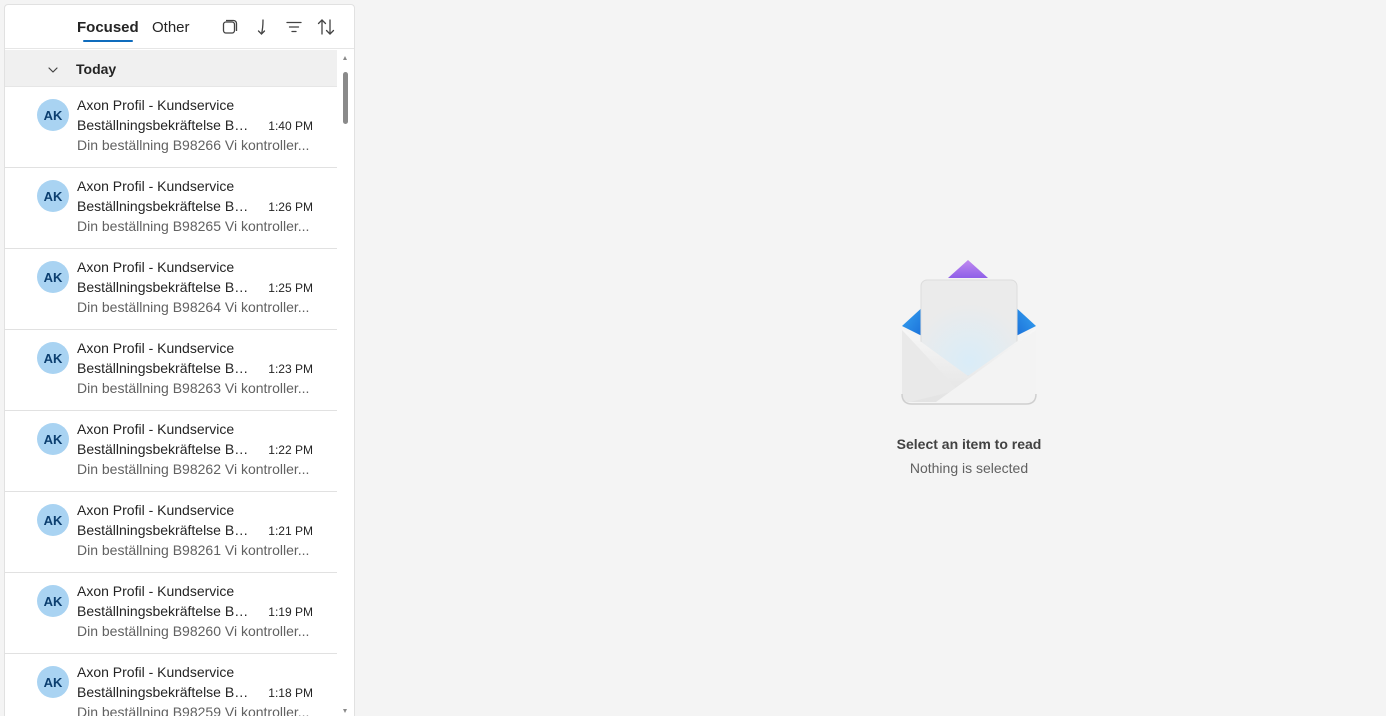  Describe the element at coordinates (969, 444) in the screenshot. I see `empty-state-title: Select an item to read` at that location.